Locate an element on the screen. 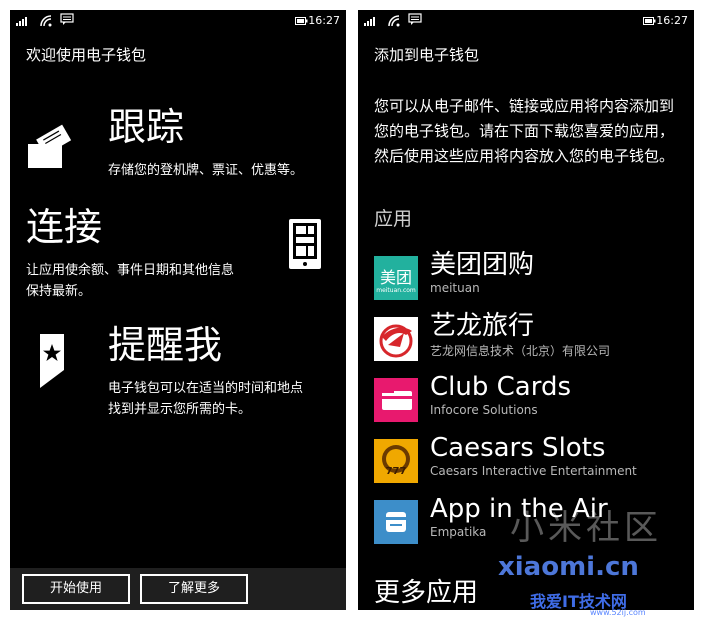 The image size is (704, 620). learn-more-button: 了解更多 is located at coordinates (194, 589).